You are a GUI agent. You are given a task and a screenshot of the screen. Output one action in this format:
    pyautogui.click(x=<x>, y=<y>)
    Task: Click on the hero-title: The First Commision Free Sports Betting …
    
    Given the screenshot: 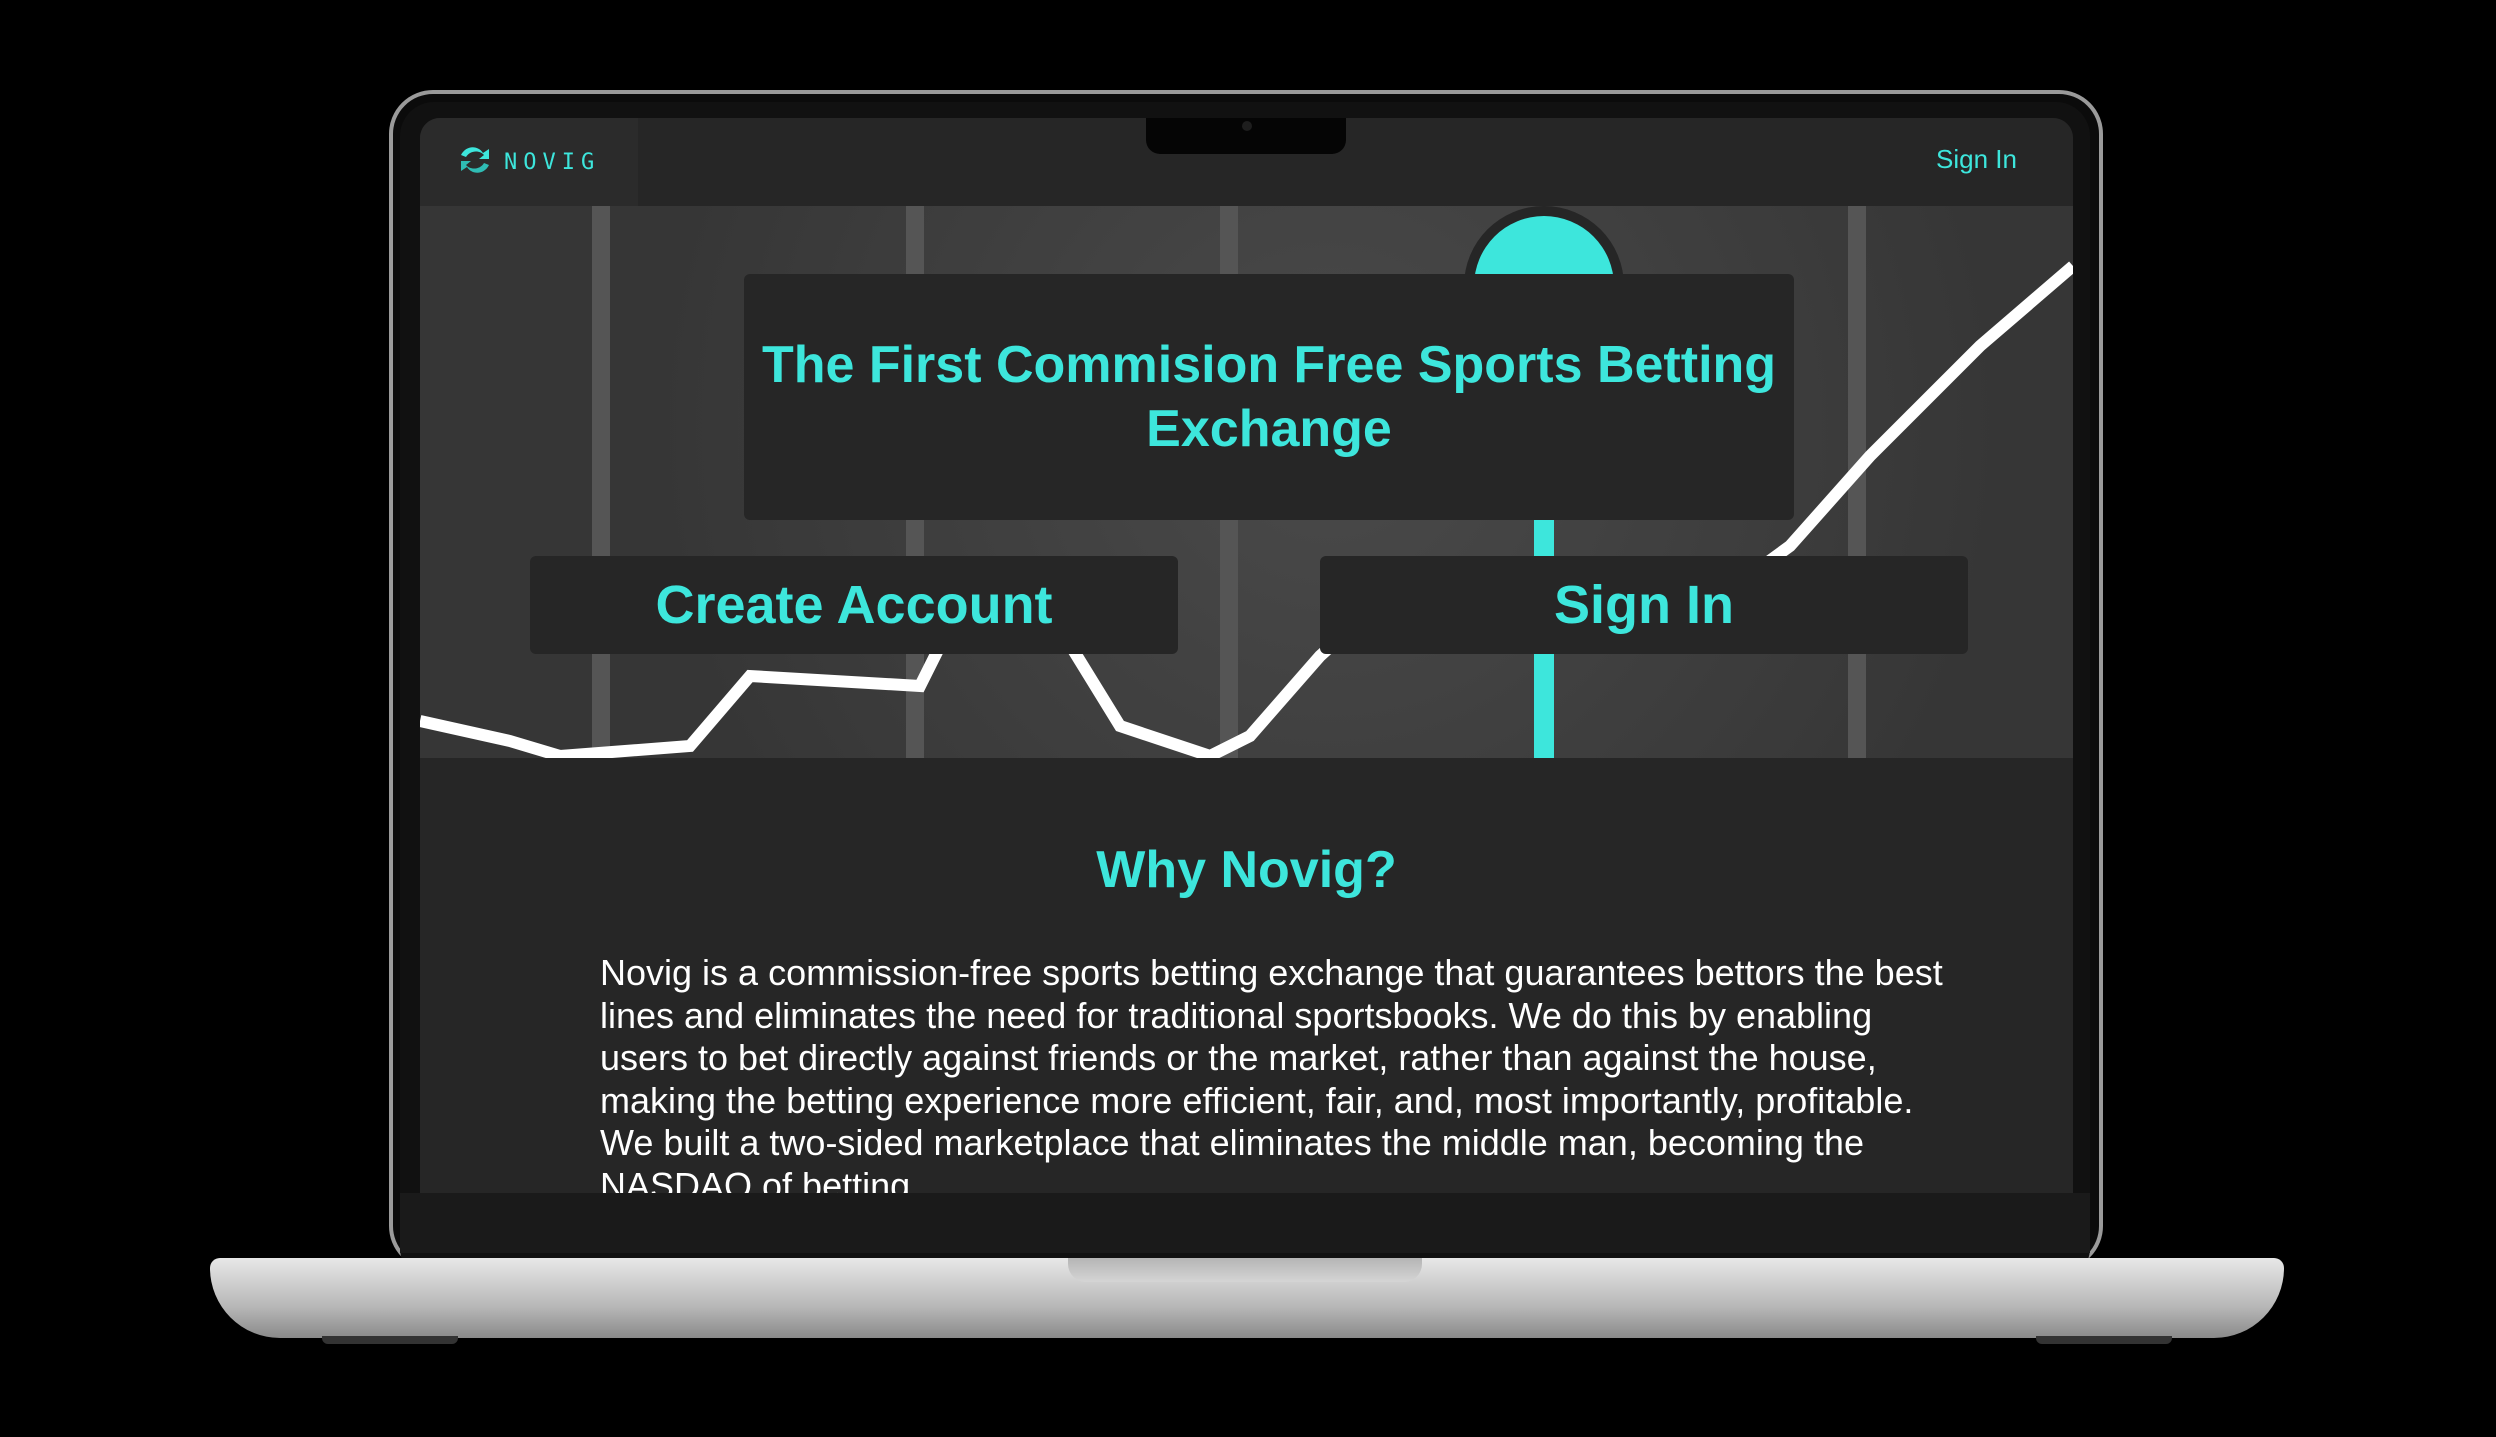 What is the action you would take?
    pyautogui.click(x=1269, y=397)
    